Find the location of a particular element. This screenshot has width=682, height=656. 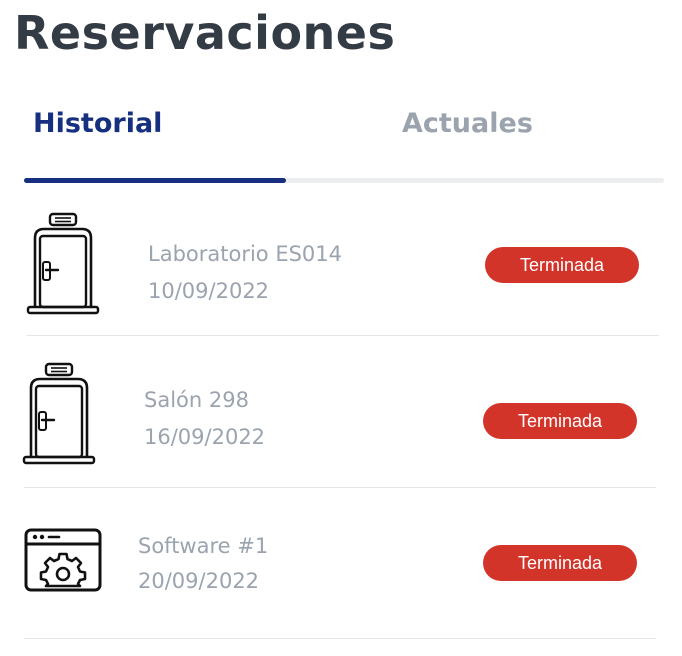

reservation-date: 16/09/2022 is located at coordinates (205, 437).